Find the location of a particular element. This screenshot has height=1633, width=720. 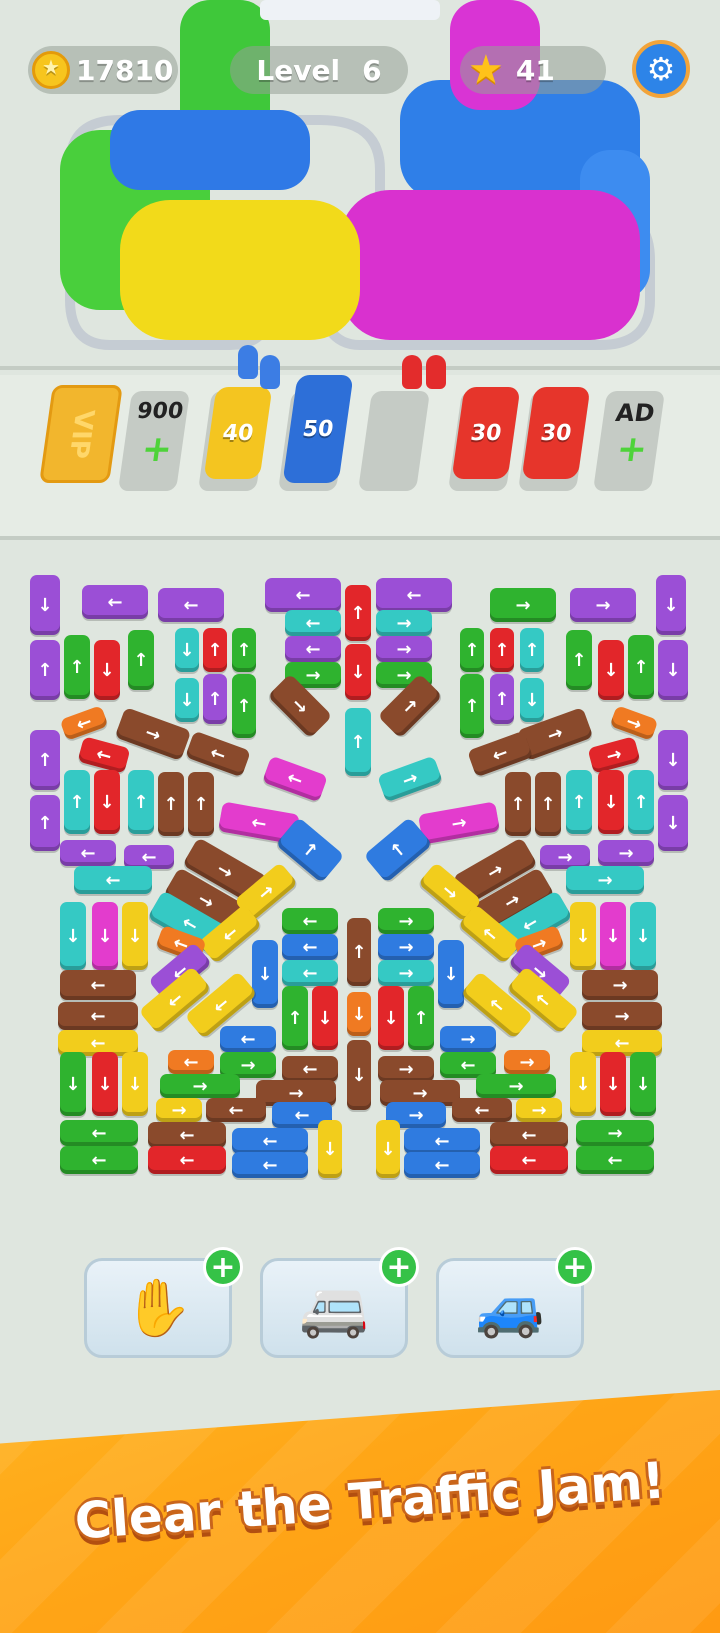

booster-paint: 🚙 + is located at coordinates (515, 1302).